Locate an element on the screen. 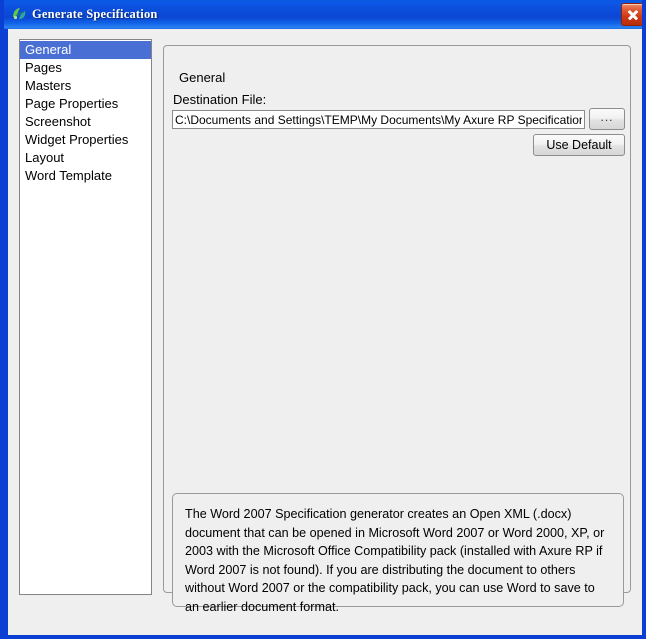 The width and height of the screenshot is (646, 639). sidebar-item-widget-properties: Widget Properties is located at coordinates (85, 140).